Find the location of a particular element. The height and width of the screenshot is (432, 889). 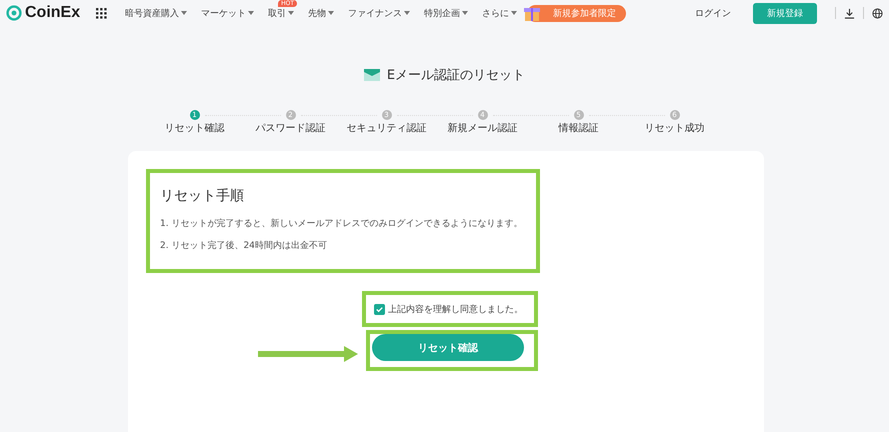

logo-text: CoinEx is located at coordinates (52, 13).